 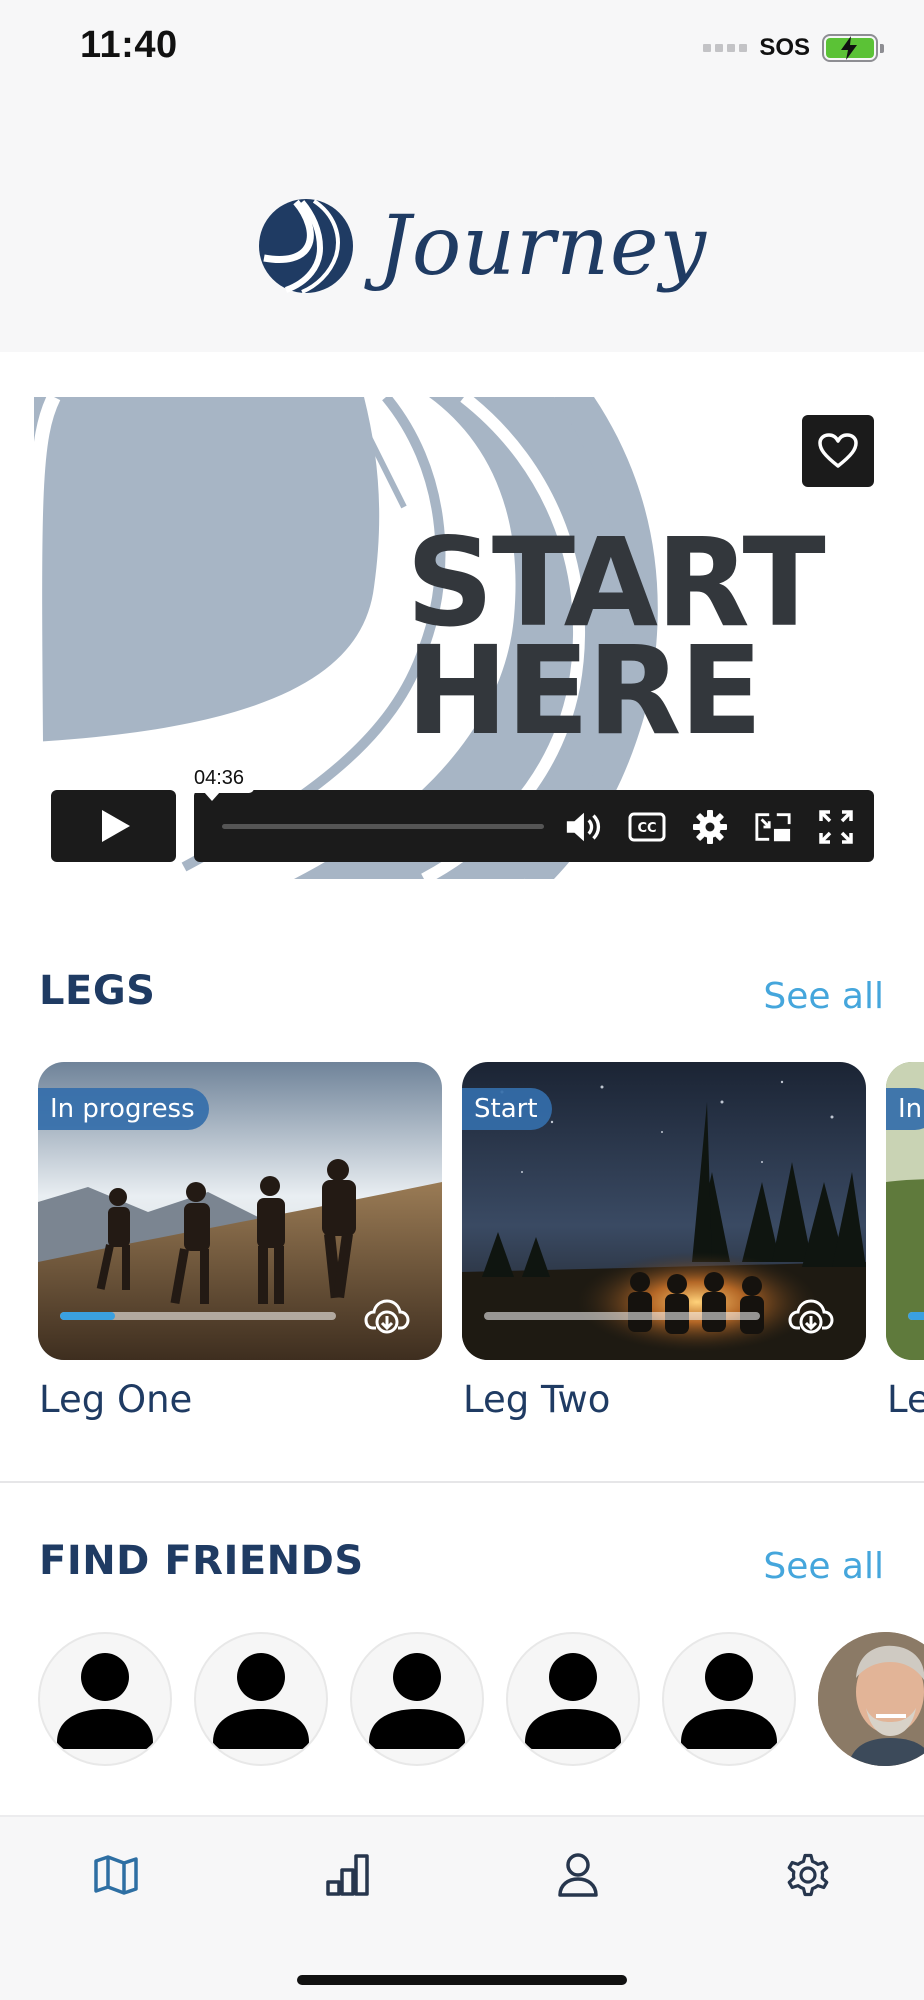 I want to click on stats-icon, so click(x=347, y=1875).